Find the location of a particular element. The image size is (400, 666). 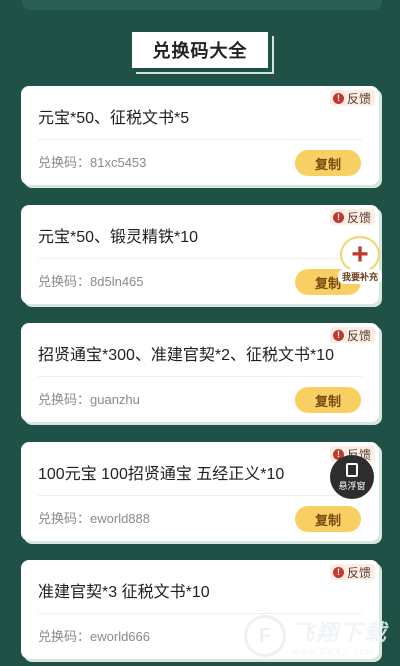

reward-text: 100元宝 100招贤通宝 五经正义*10 is located at coordinates (161, 474).